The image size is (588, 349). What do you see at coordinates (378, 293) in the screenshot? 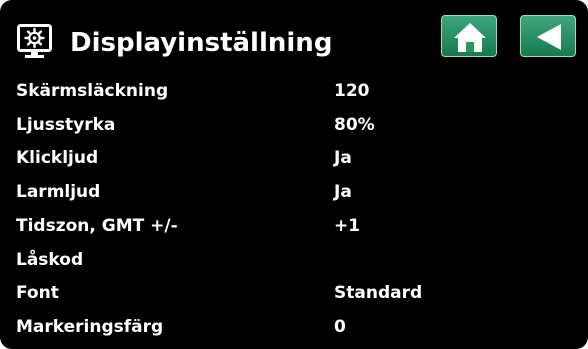
I see `setting-value: Standard` at bounding box center [378, 293].